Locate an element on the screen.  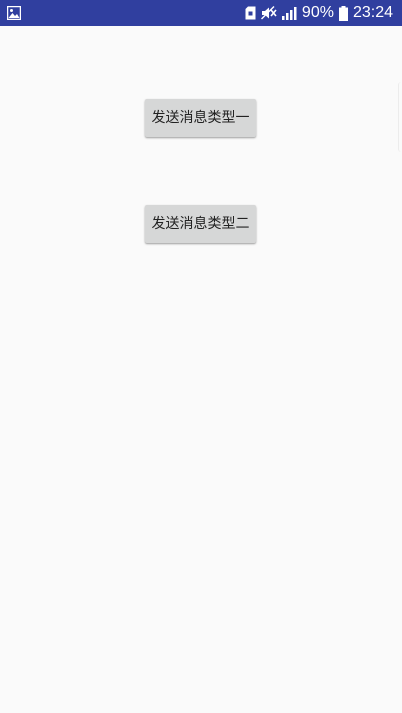
battery-percent: 90% is located at coordinates (317, 12).